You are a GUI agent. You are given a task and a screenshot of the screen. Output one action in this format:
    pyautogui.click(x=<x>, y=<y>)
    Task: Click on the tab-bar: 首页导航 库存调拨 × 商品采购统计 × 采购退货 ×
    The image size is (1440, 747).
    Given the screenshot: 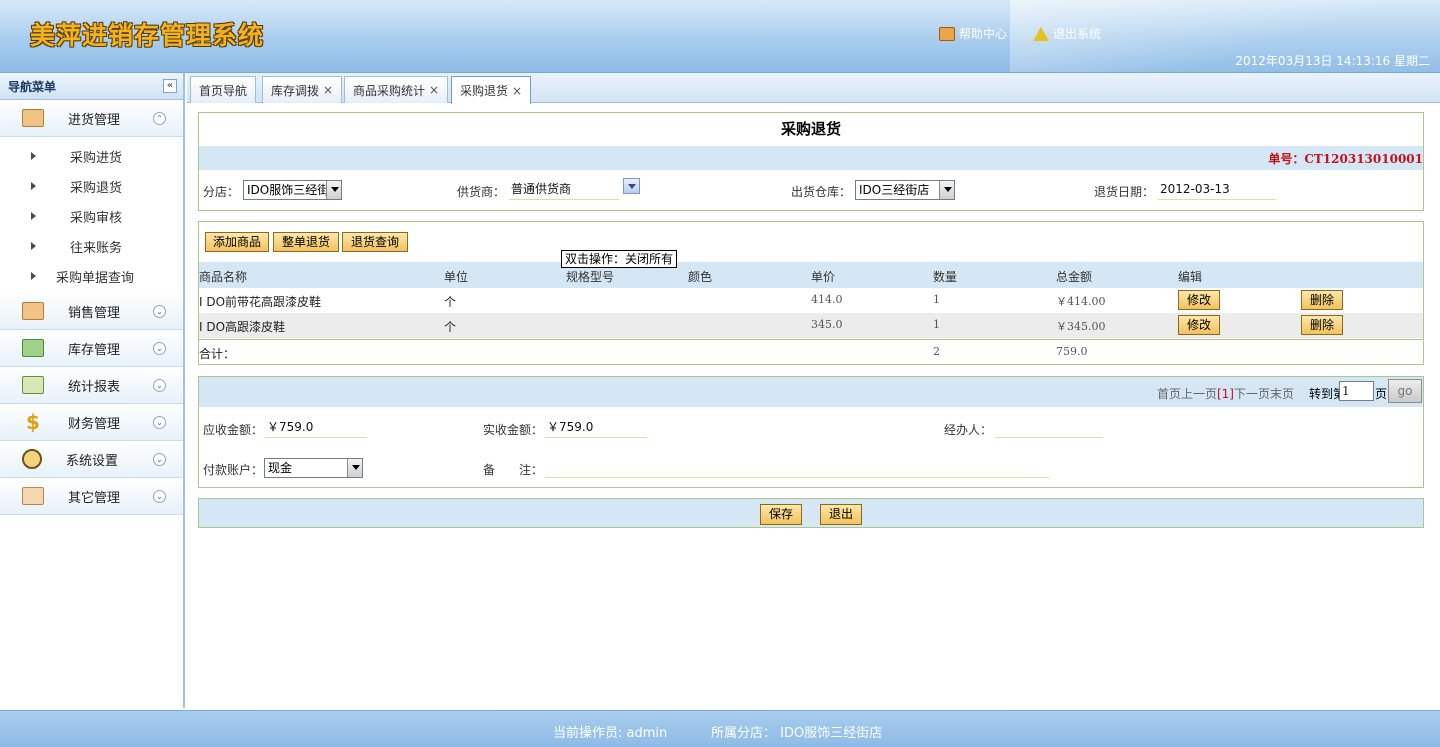 What is the action you would take?
    pyautogui.click(x=813, y=88)
    